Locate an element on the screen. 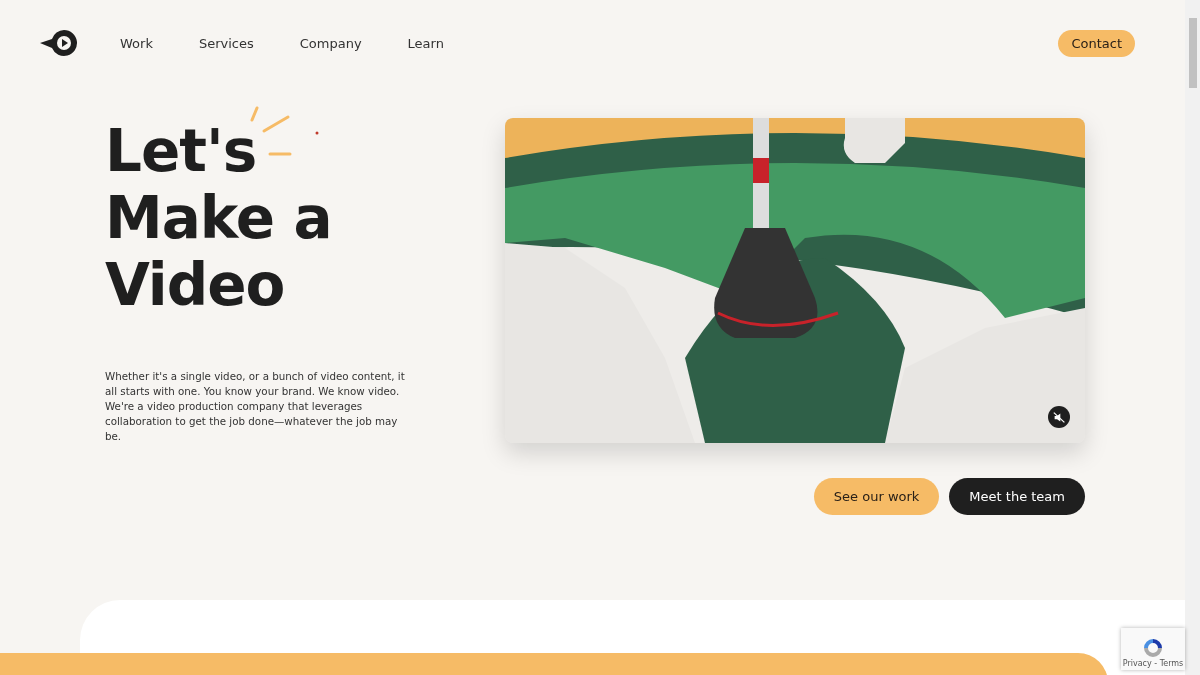  recaptcha-icon is located at coordinates (1153, 648).